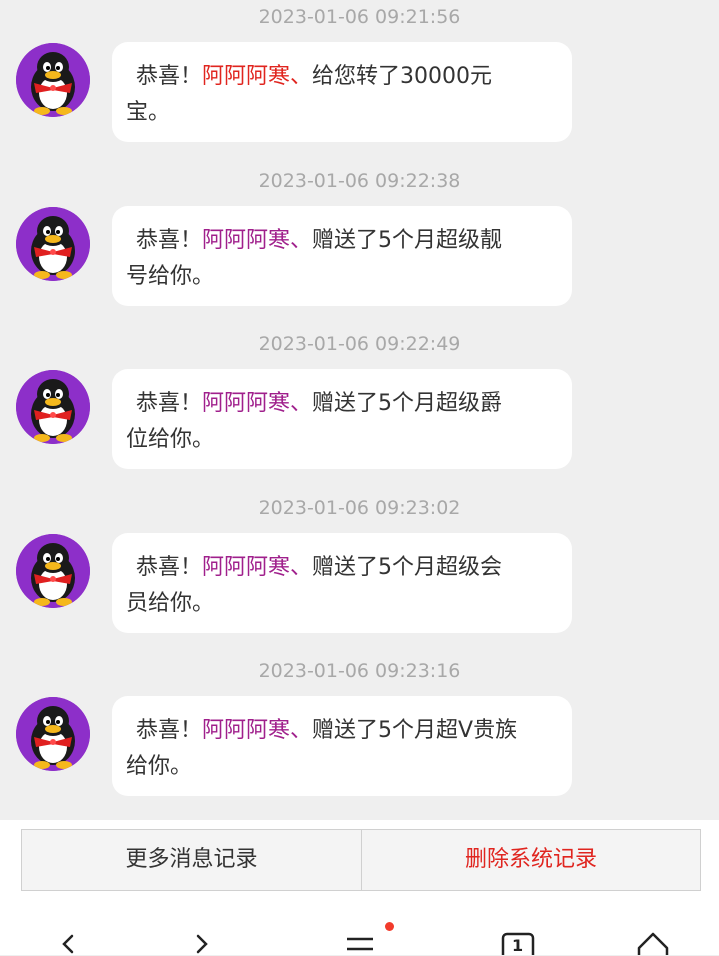 This screenshot has width=719, height=956. I want to click on tab-count: 1, so click(518, 945).